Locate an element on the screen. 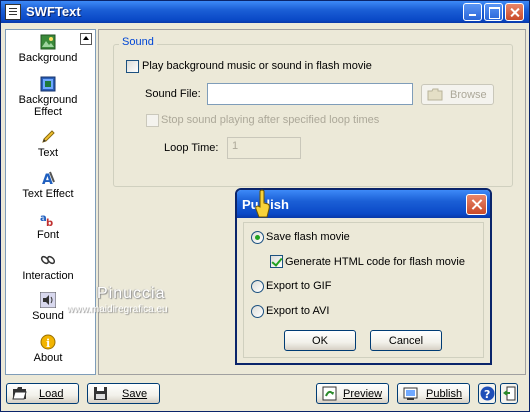 The height and width of the screenshot is (412, 530). title-bar: SWFText is located at coordinates (265, 12).